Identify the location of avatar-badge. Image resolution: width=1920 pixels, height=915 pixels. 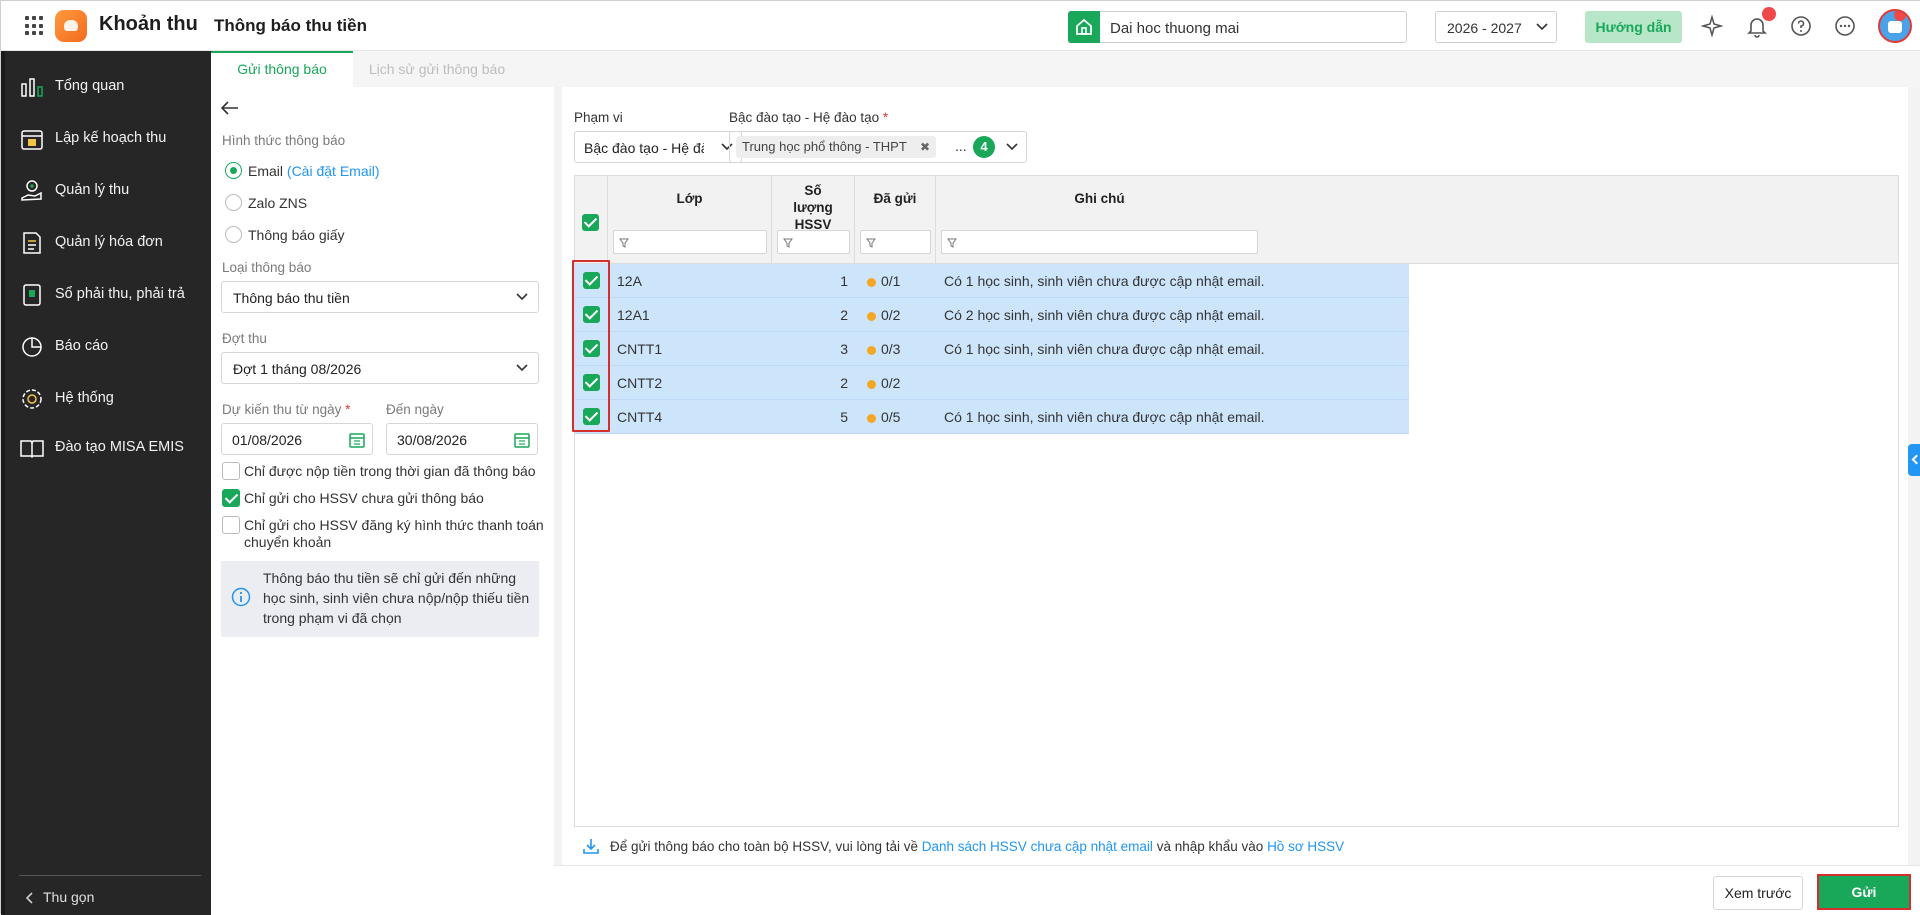
(1900, 16).